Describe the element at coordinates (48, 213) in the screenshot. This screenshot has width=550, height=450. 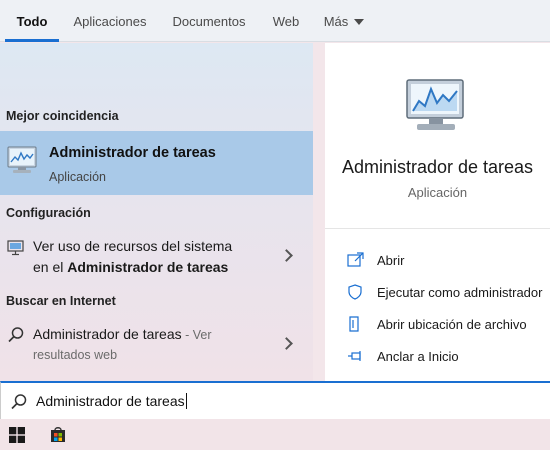
I see `section-settings: Configuración` at that location.